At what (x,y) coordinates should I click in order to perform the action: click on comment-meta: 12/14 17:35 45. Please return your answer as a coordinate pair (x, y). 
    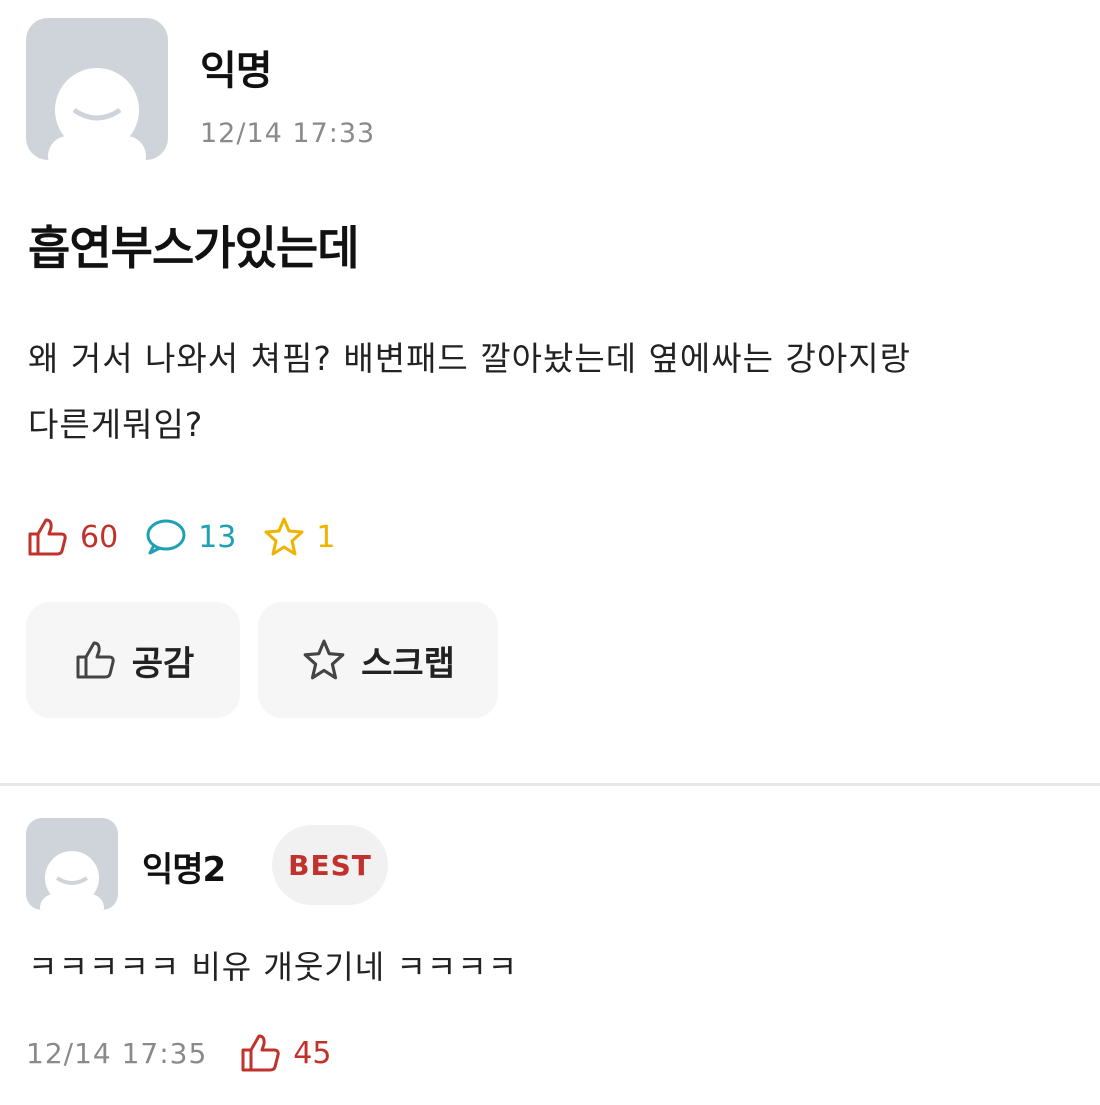
    Looking at the image, I should click on (178, 1053).